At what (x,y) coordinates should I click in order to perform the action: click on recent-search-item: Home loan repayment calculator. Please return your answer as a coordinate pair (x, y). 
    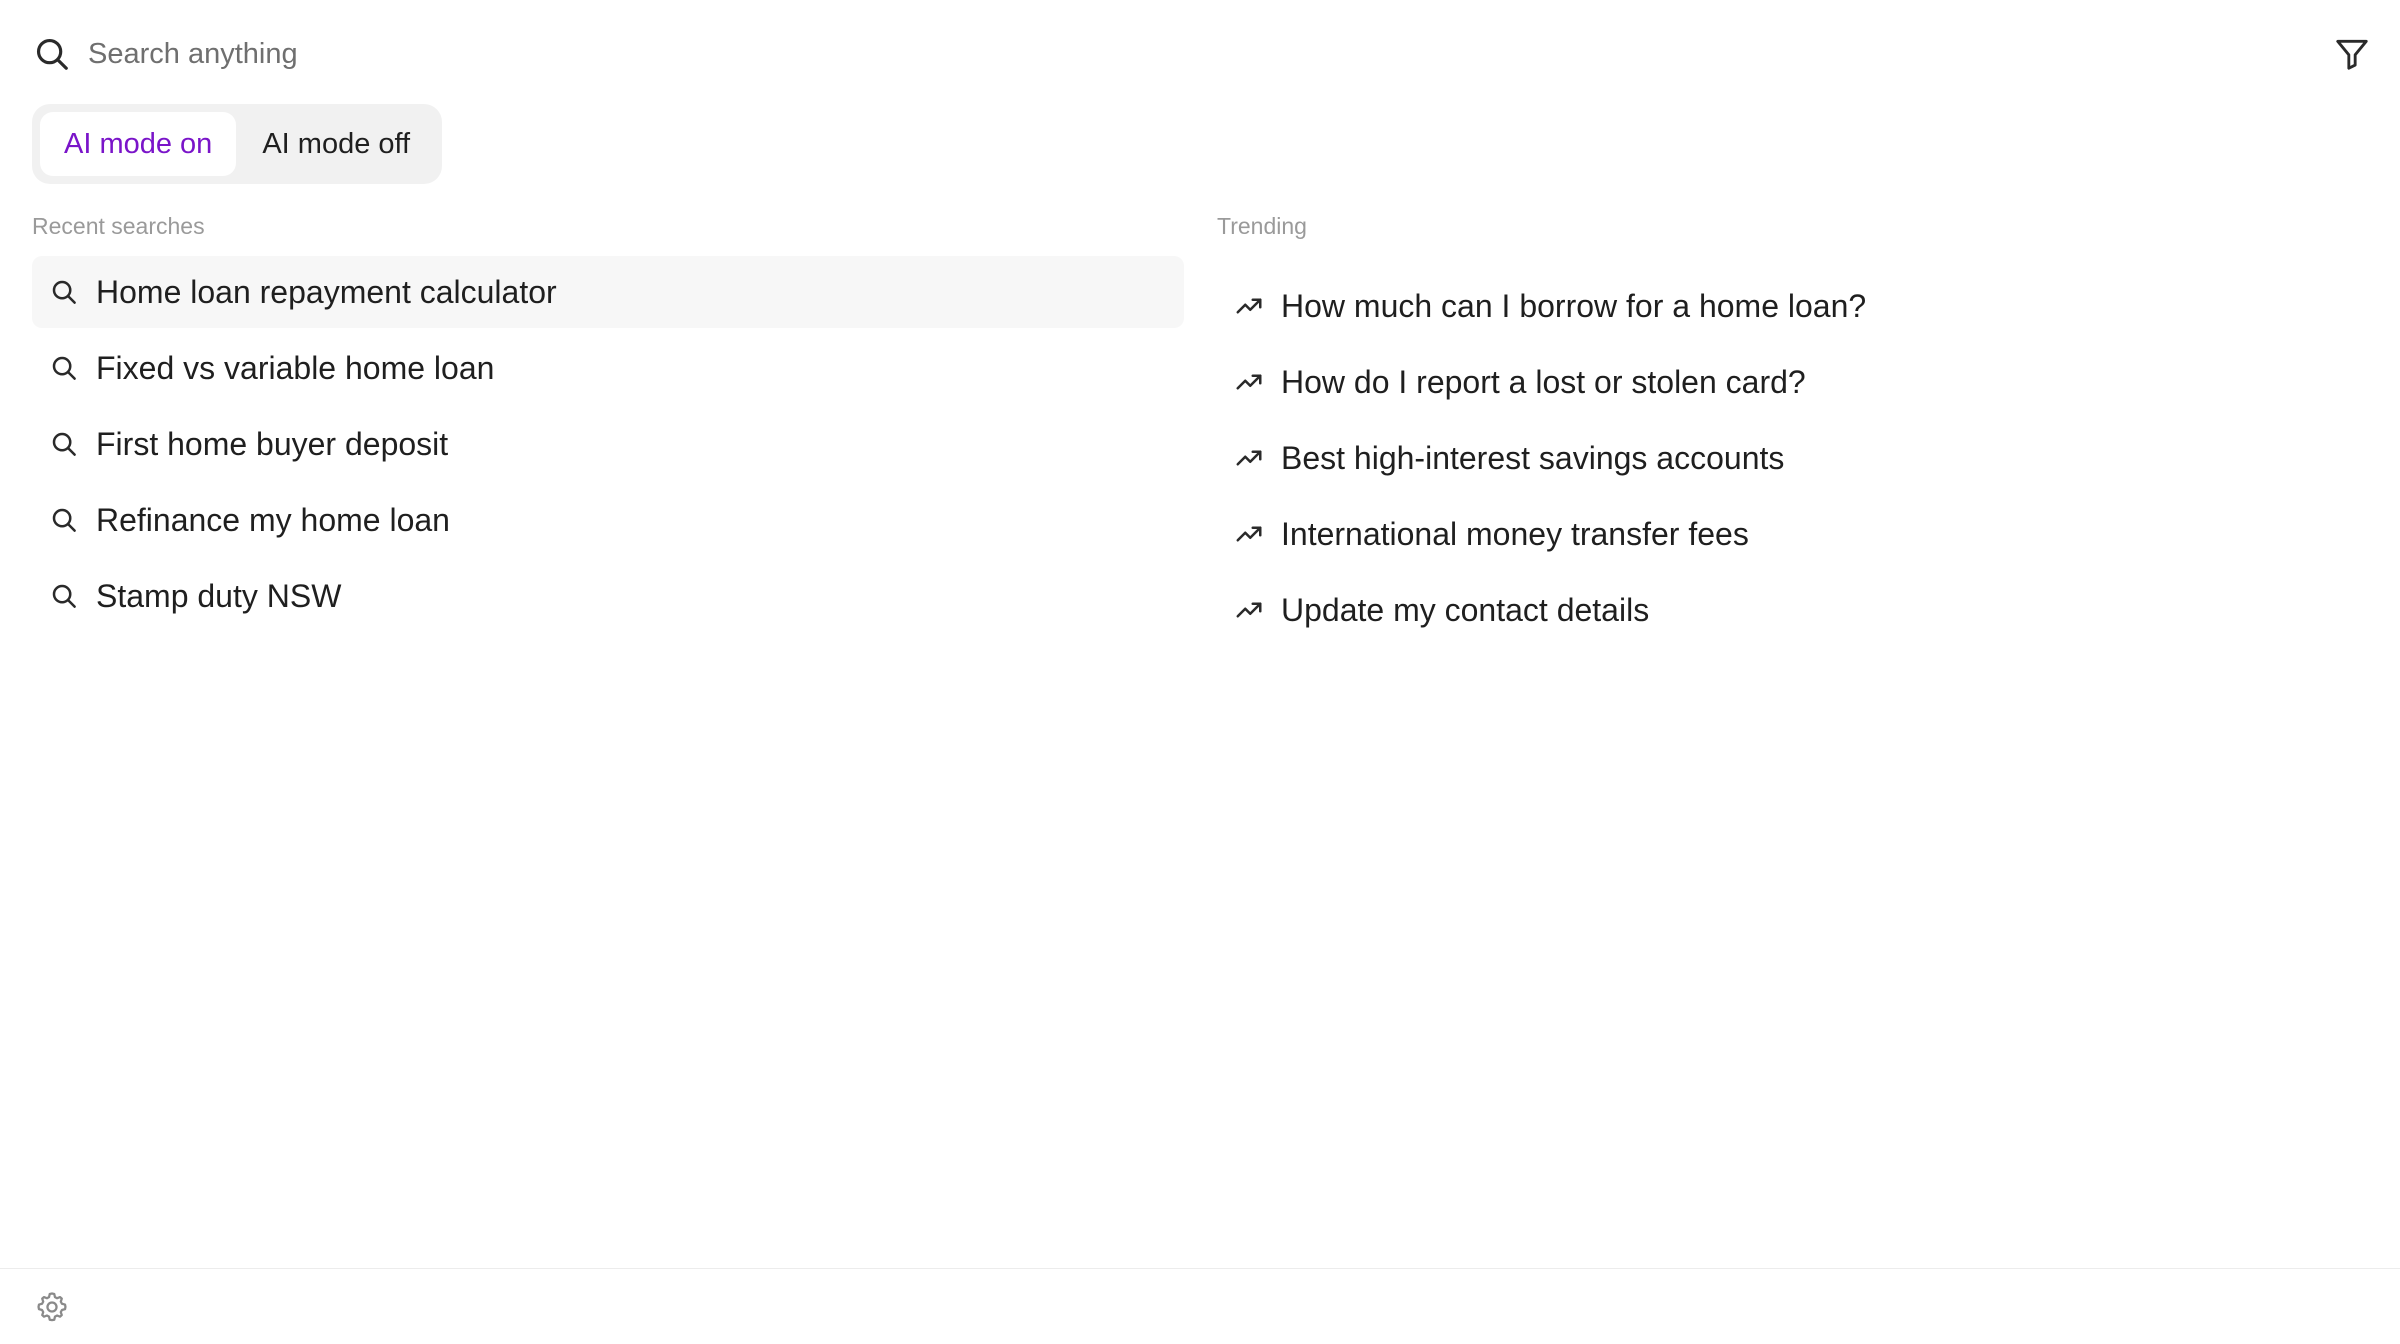
    Looking at the image, I should click on (608, 292).